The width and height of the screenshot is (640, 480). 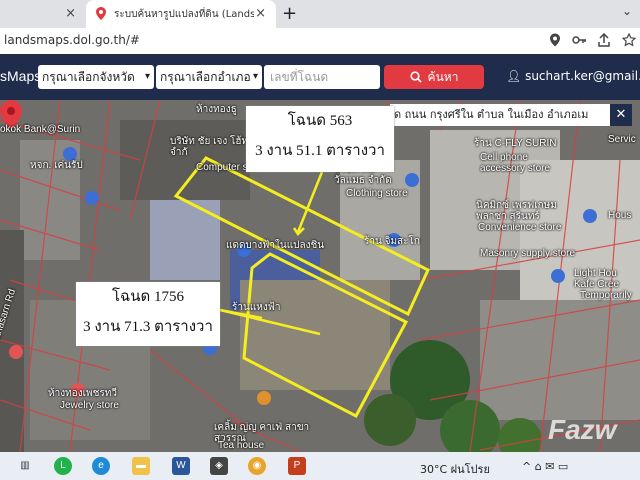 What do you see at coordinates (216, 109) in the screenshot?
I see `map-label: ห้างทองธู` at bounding box center [216, 109].